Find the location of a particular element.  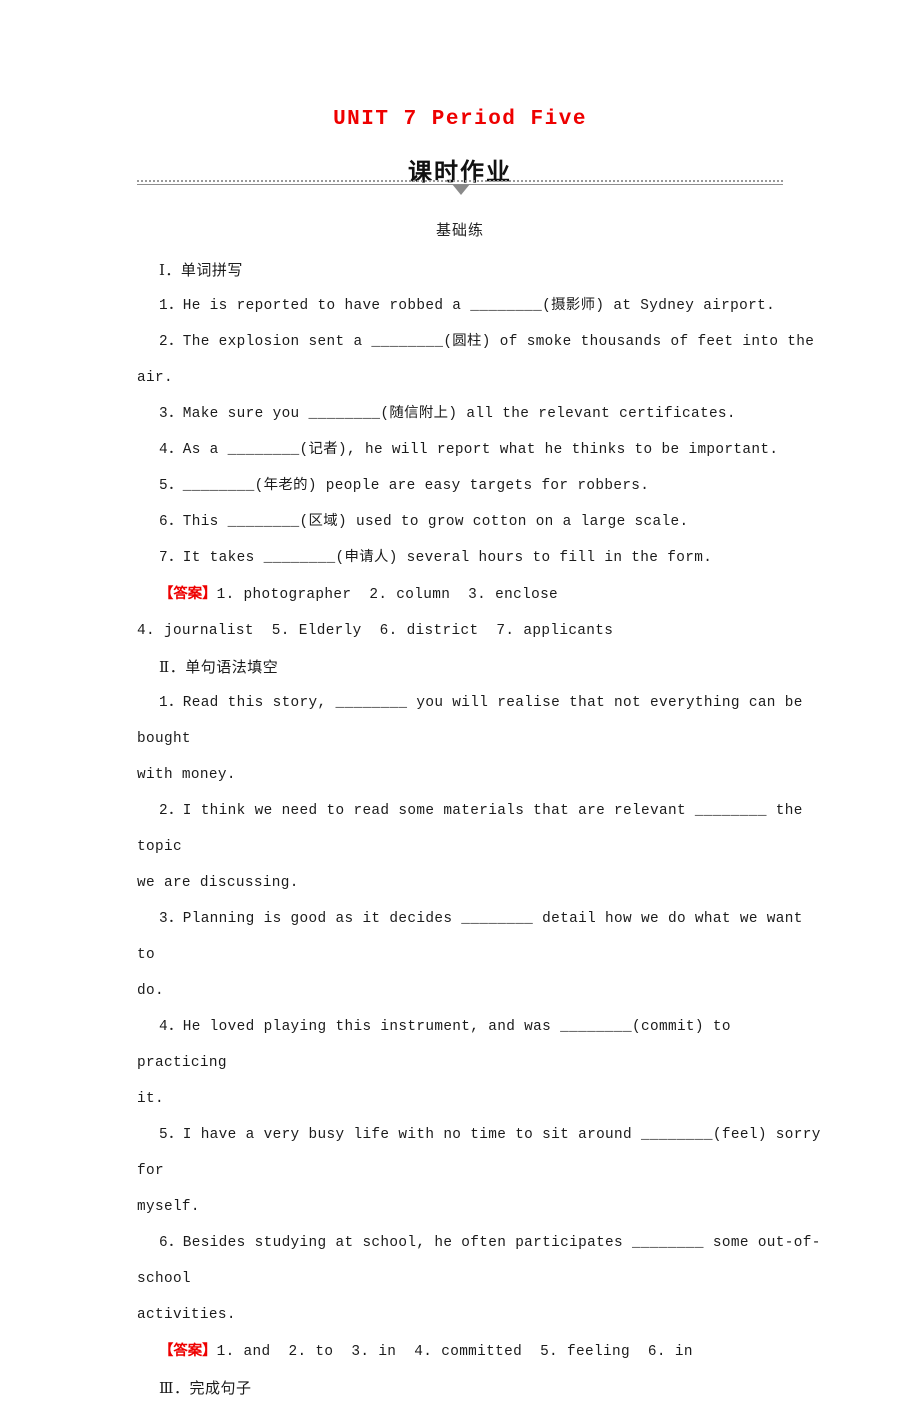

answer-text: 1. photographer 2. column 3. enclose is located at coordinates (387, 595).